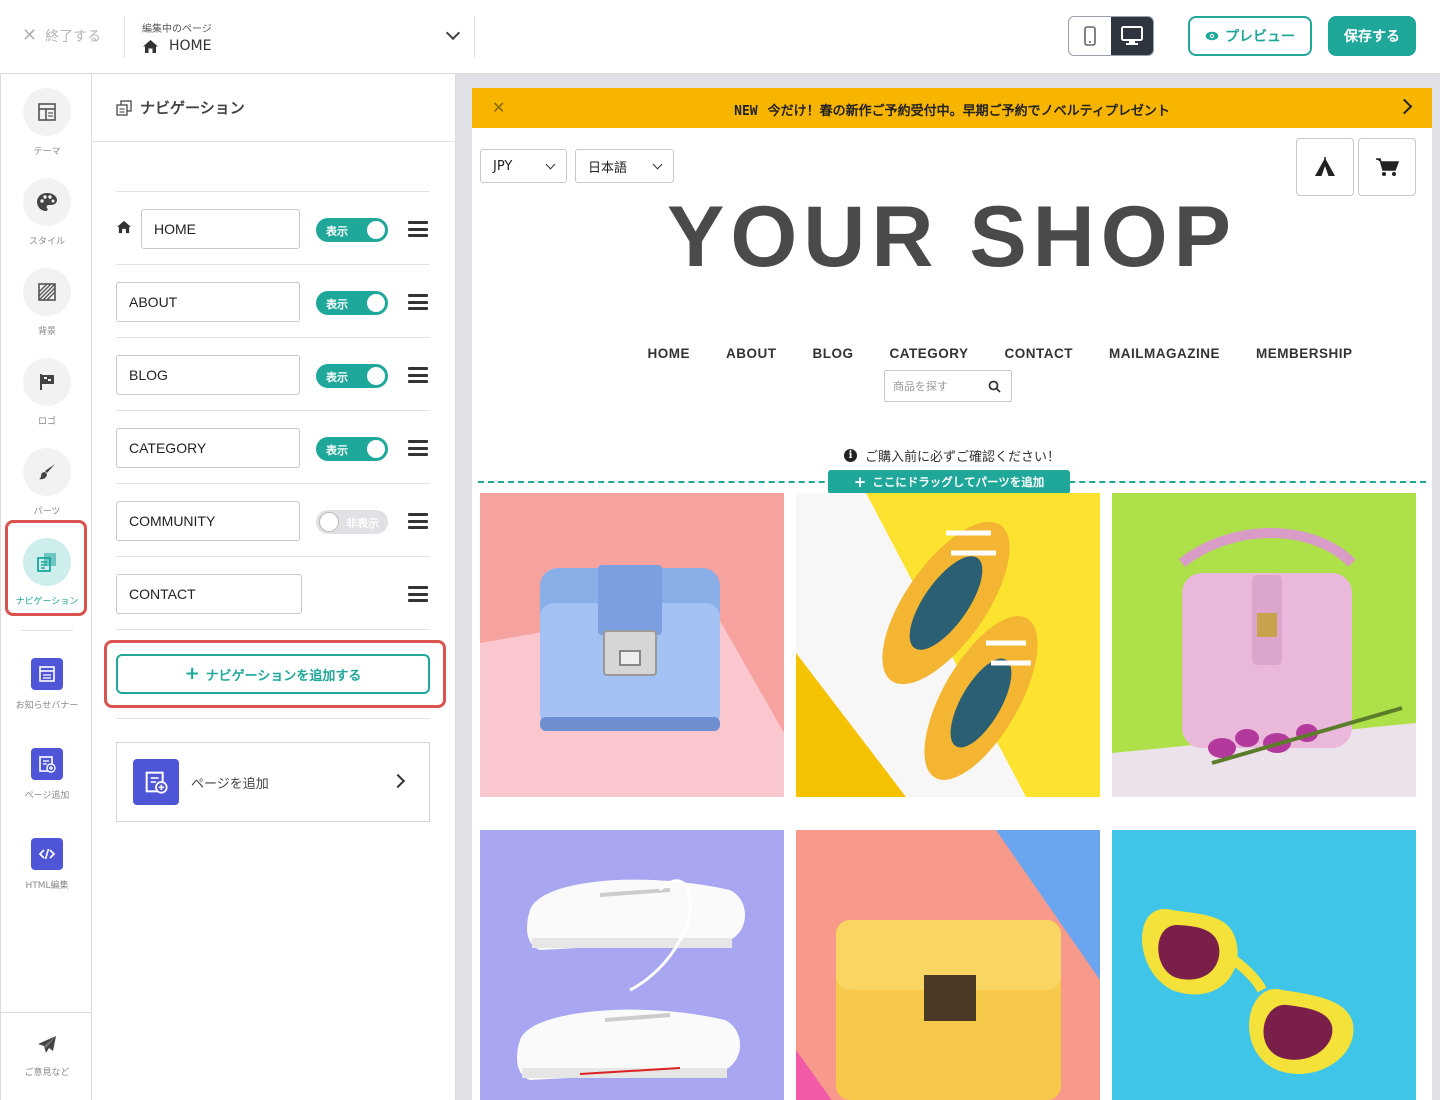  What do you see at coordinates (1090, 36) in the screenshot?
I see `mobile-view-button` at bounding box center [1090, 36].